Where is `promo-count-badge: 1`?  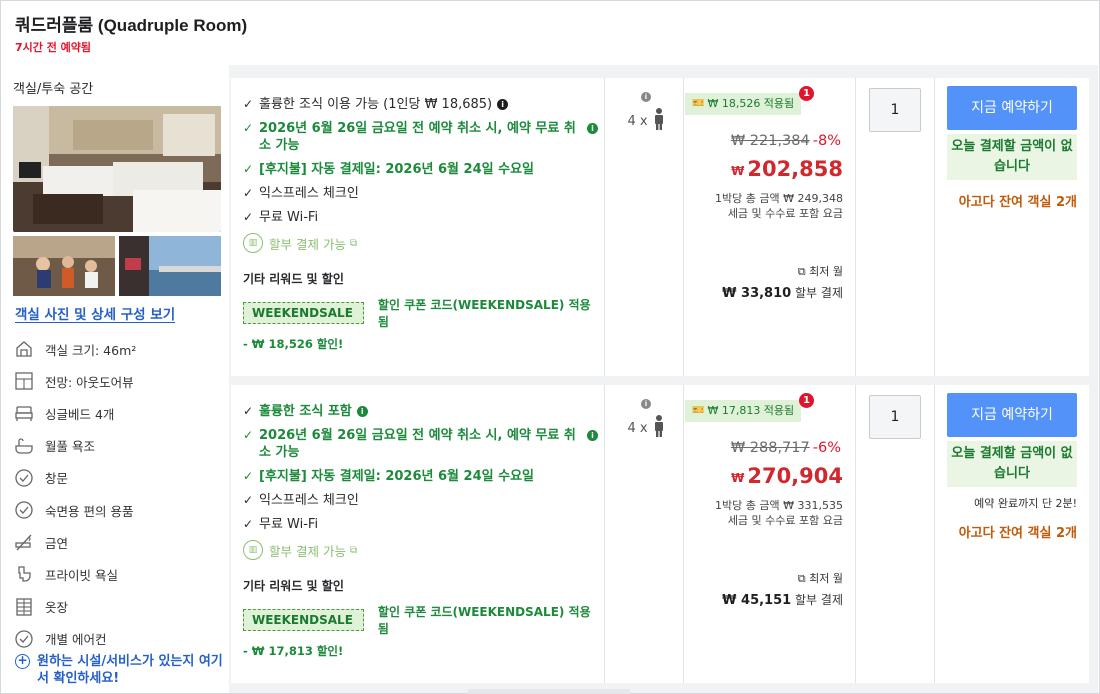
promo-count-badge: 1 is located at coordinates (806, 400).